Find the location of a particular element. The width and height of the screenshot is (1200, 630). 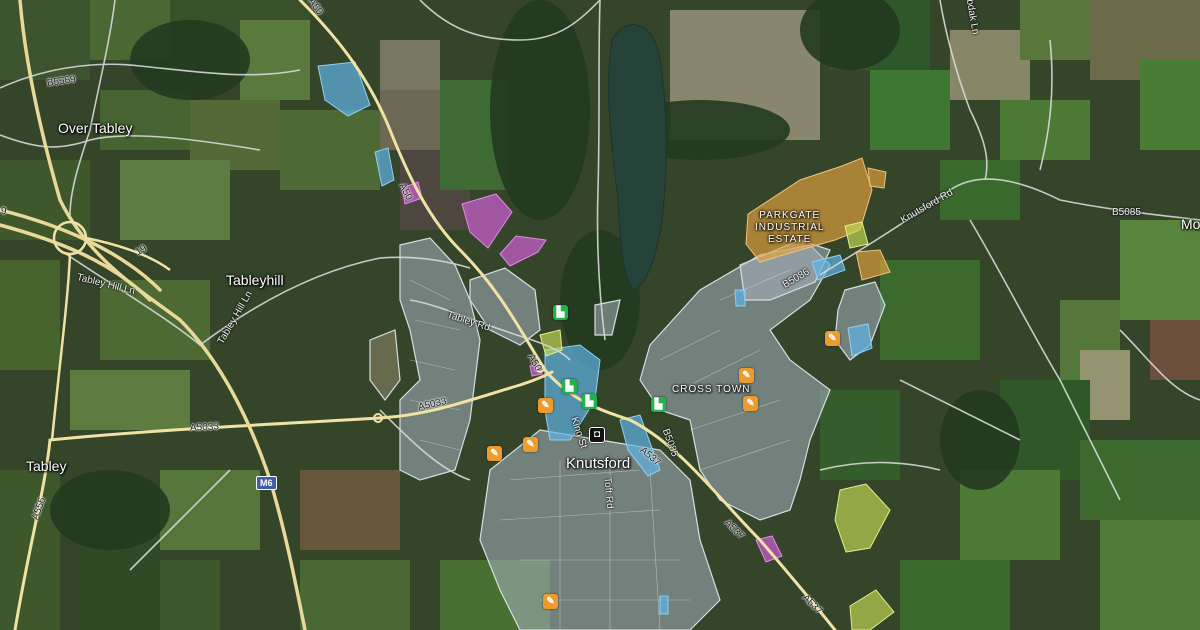

road-label-a5033-left: A5033 is located at coordinates (204, 427).